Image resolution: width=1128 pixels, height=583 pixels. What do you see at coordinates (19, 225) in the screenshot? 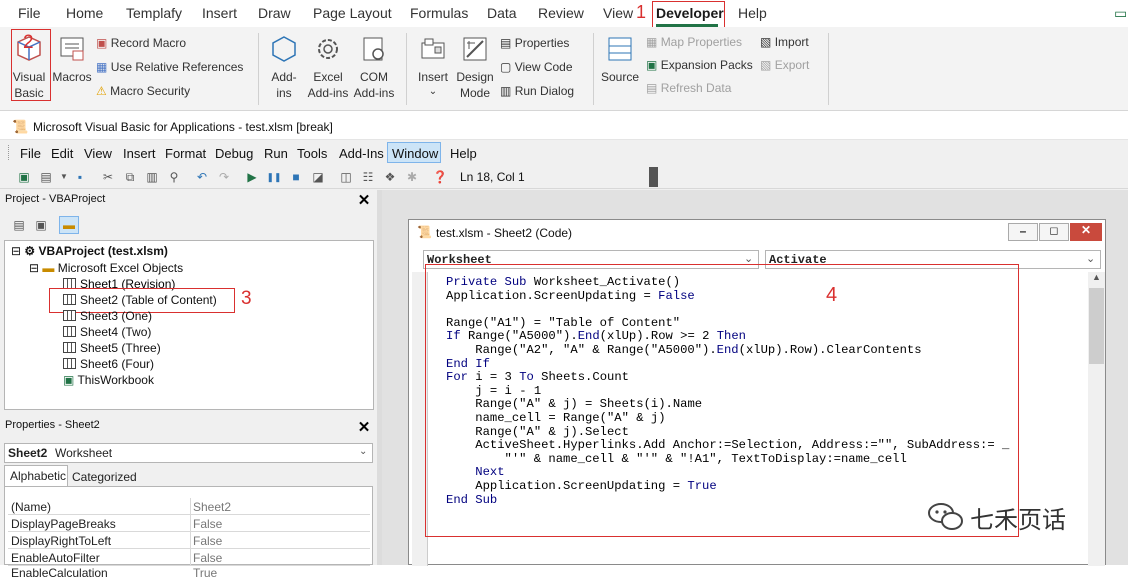
I see `view-code-icon: ▤` at bounding box center [19, 225].